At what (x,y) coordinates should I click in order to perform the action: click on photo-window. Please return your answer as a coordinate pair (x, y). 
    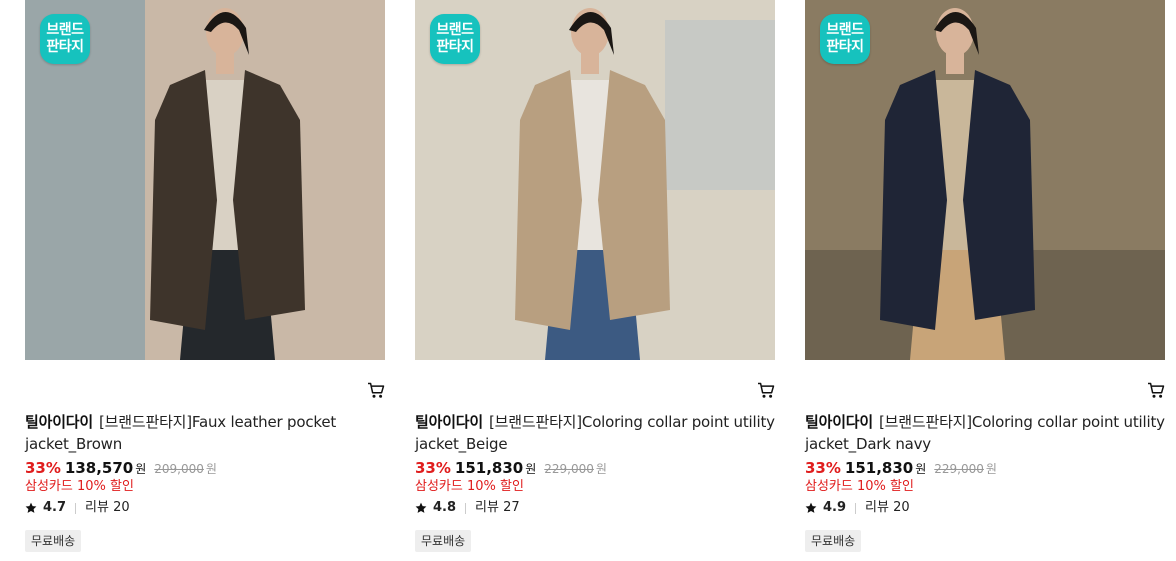
    Looking at the image, I should click on (720, 105).